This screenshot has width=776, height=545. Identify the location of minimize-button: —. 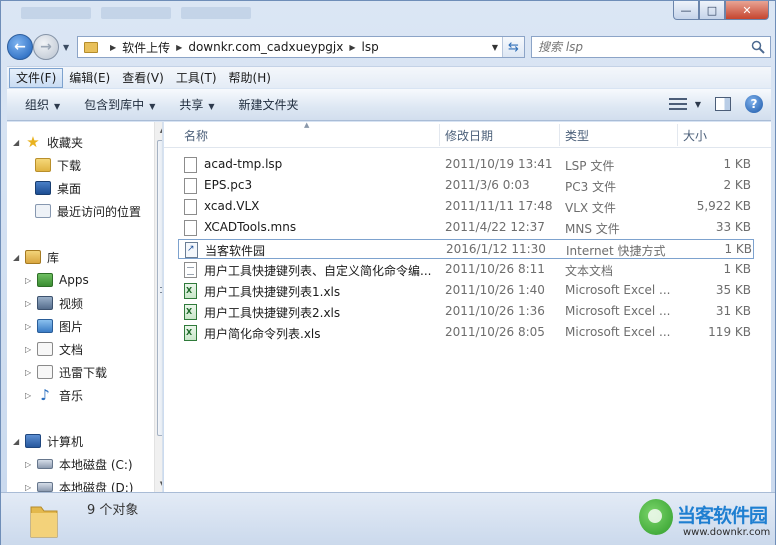
(686, 10).